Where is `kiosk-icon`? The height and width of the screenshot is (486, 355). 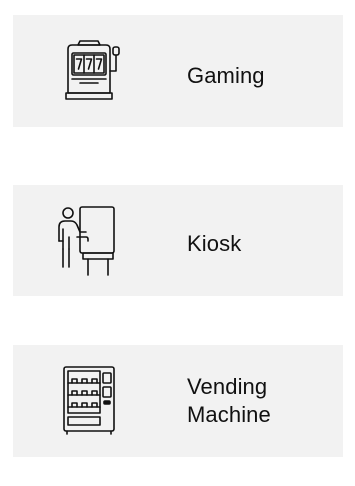 kiosk-icon is located at coordinates (90, 241).